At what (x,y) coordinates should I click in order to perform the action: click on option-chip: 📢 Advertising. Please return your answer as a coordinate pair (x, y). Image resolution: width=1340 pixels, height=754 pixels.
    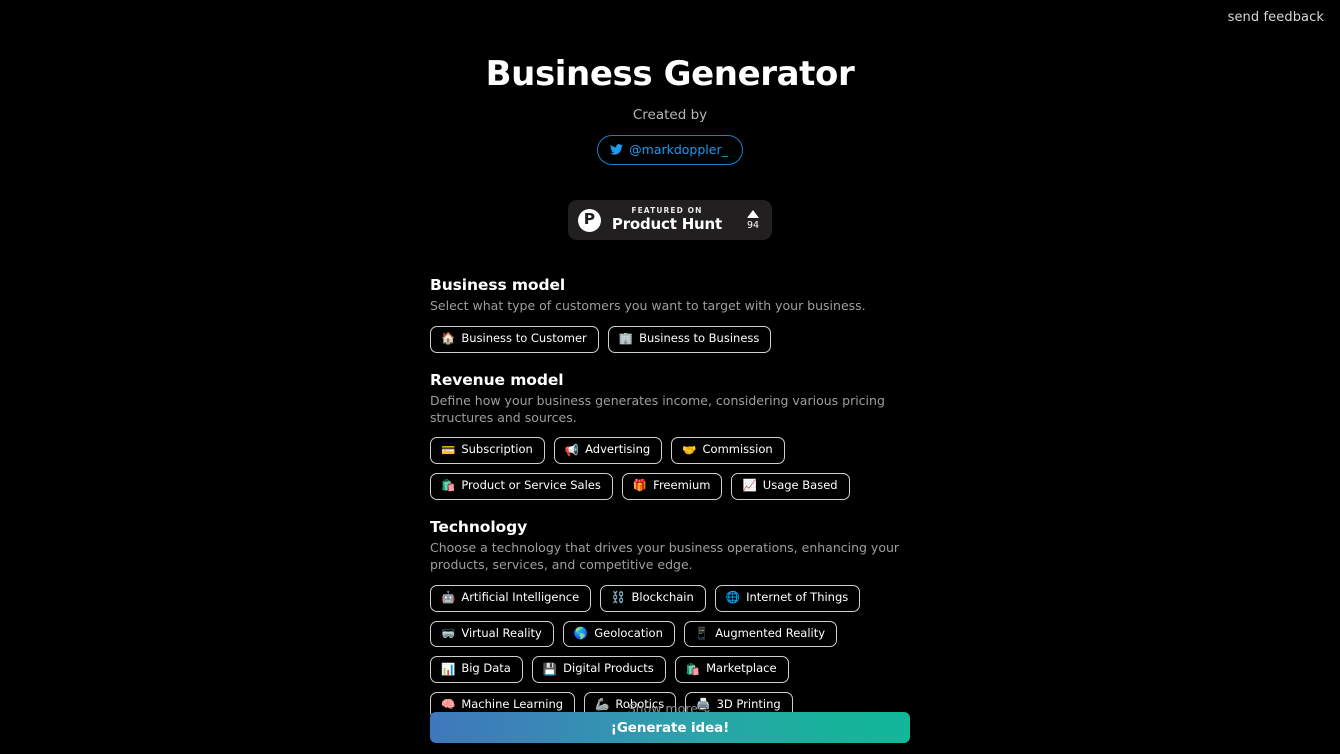
    Looking at the image, I should click on (608, 451).